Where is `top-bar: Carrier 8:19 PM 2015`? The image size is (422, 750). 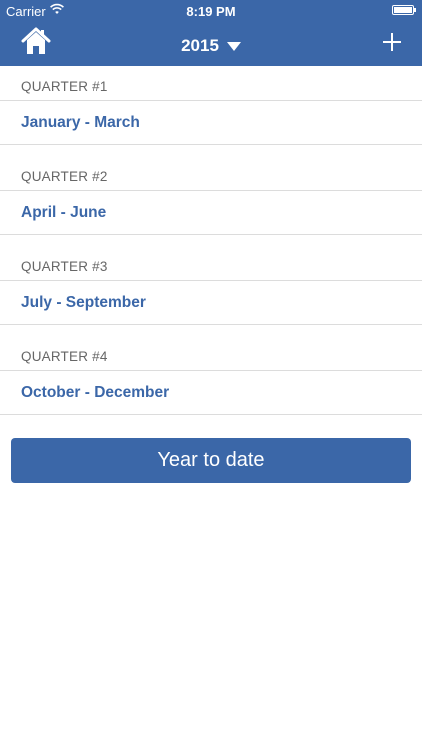
top-bar: Carrier 8:19 PM 2015 is located at coordinates (211, 33).